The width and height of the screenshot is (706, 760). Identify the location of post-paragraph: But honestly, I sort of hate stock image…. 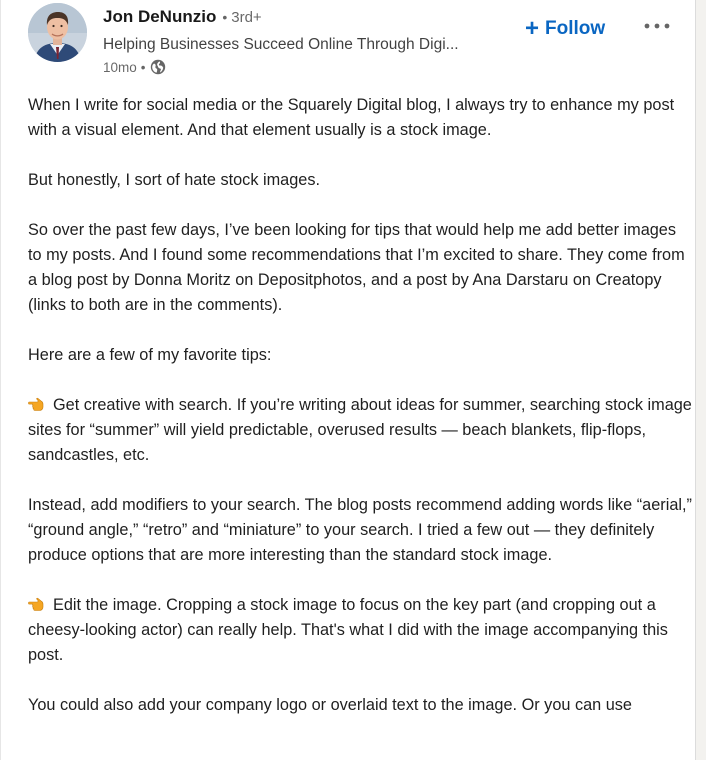
(174, 180).